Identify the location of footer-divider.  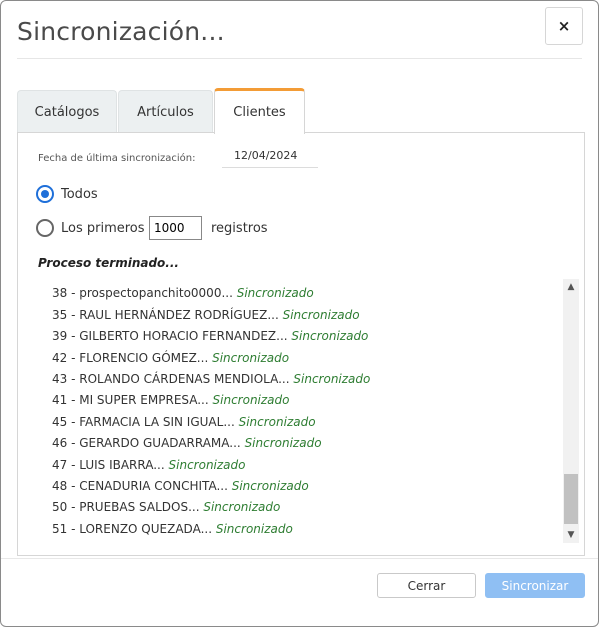
(299, 558).